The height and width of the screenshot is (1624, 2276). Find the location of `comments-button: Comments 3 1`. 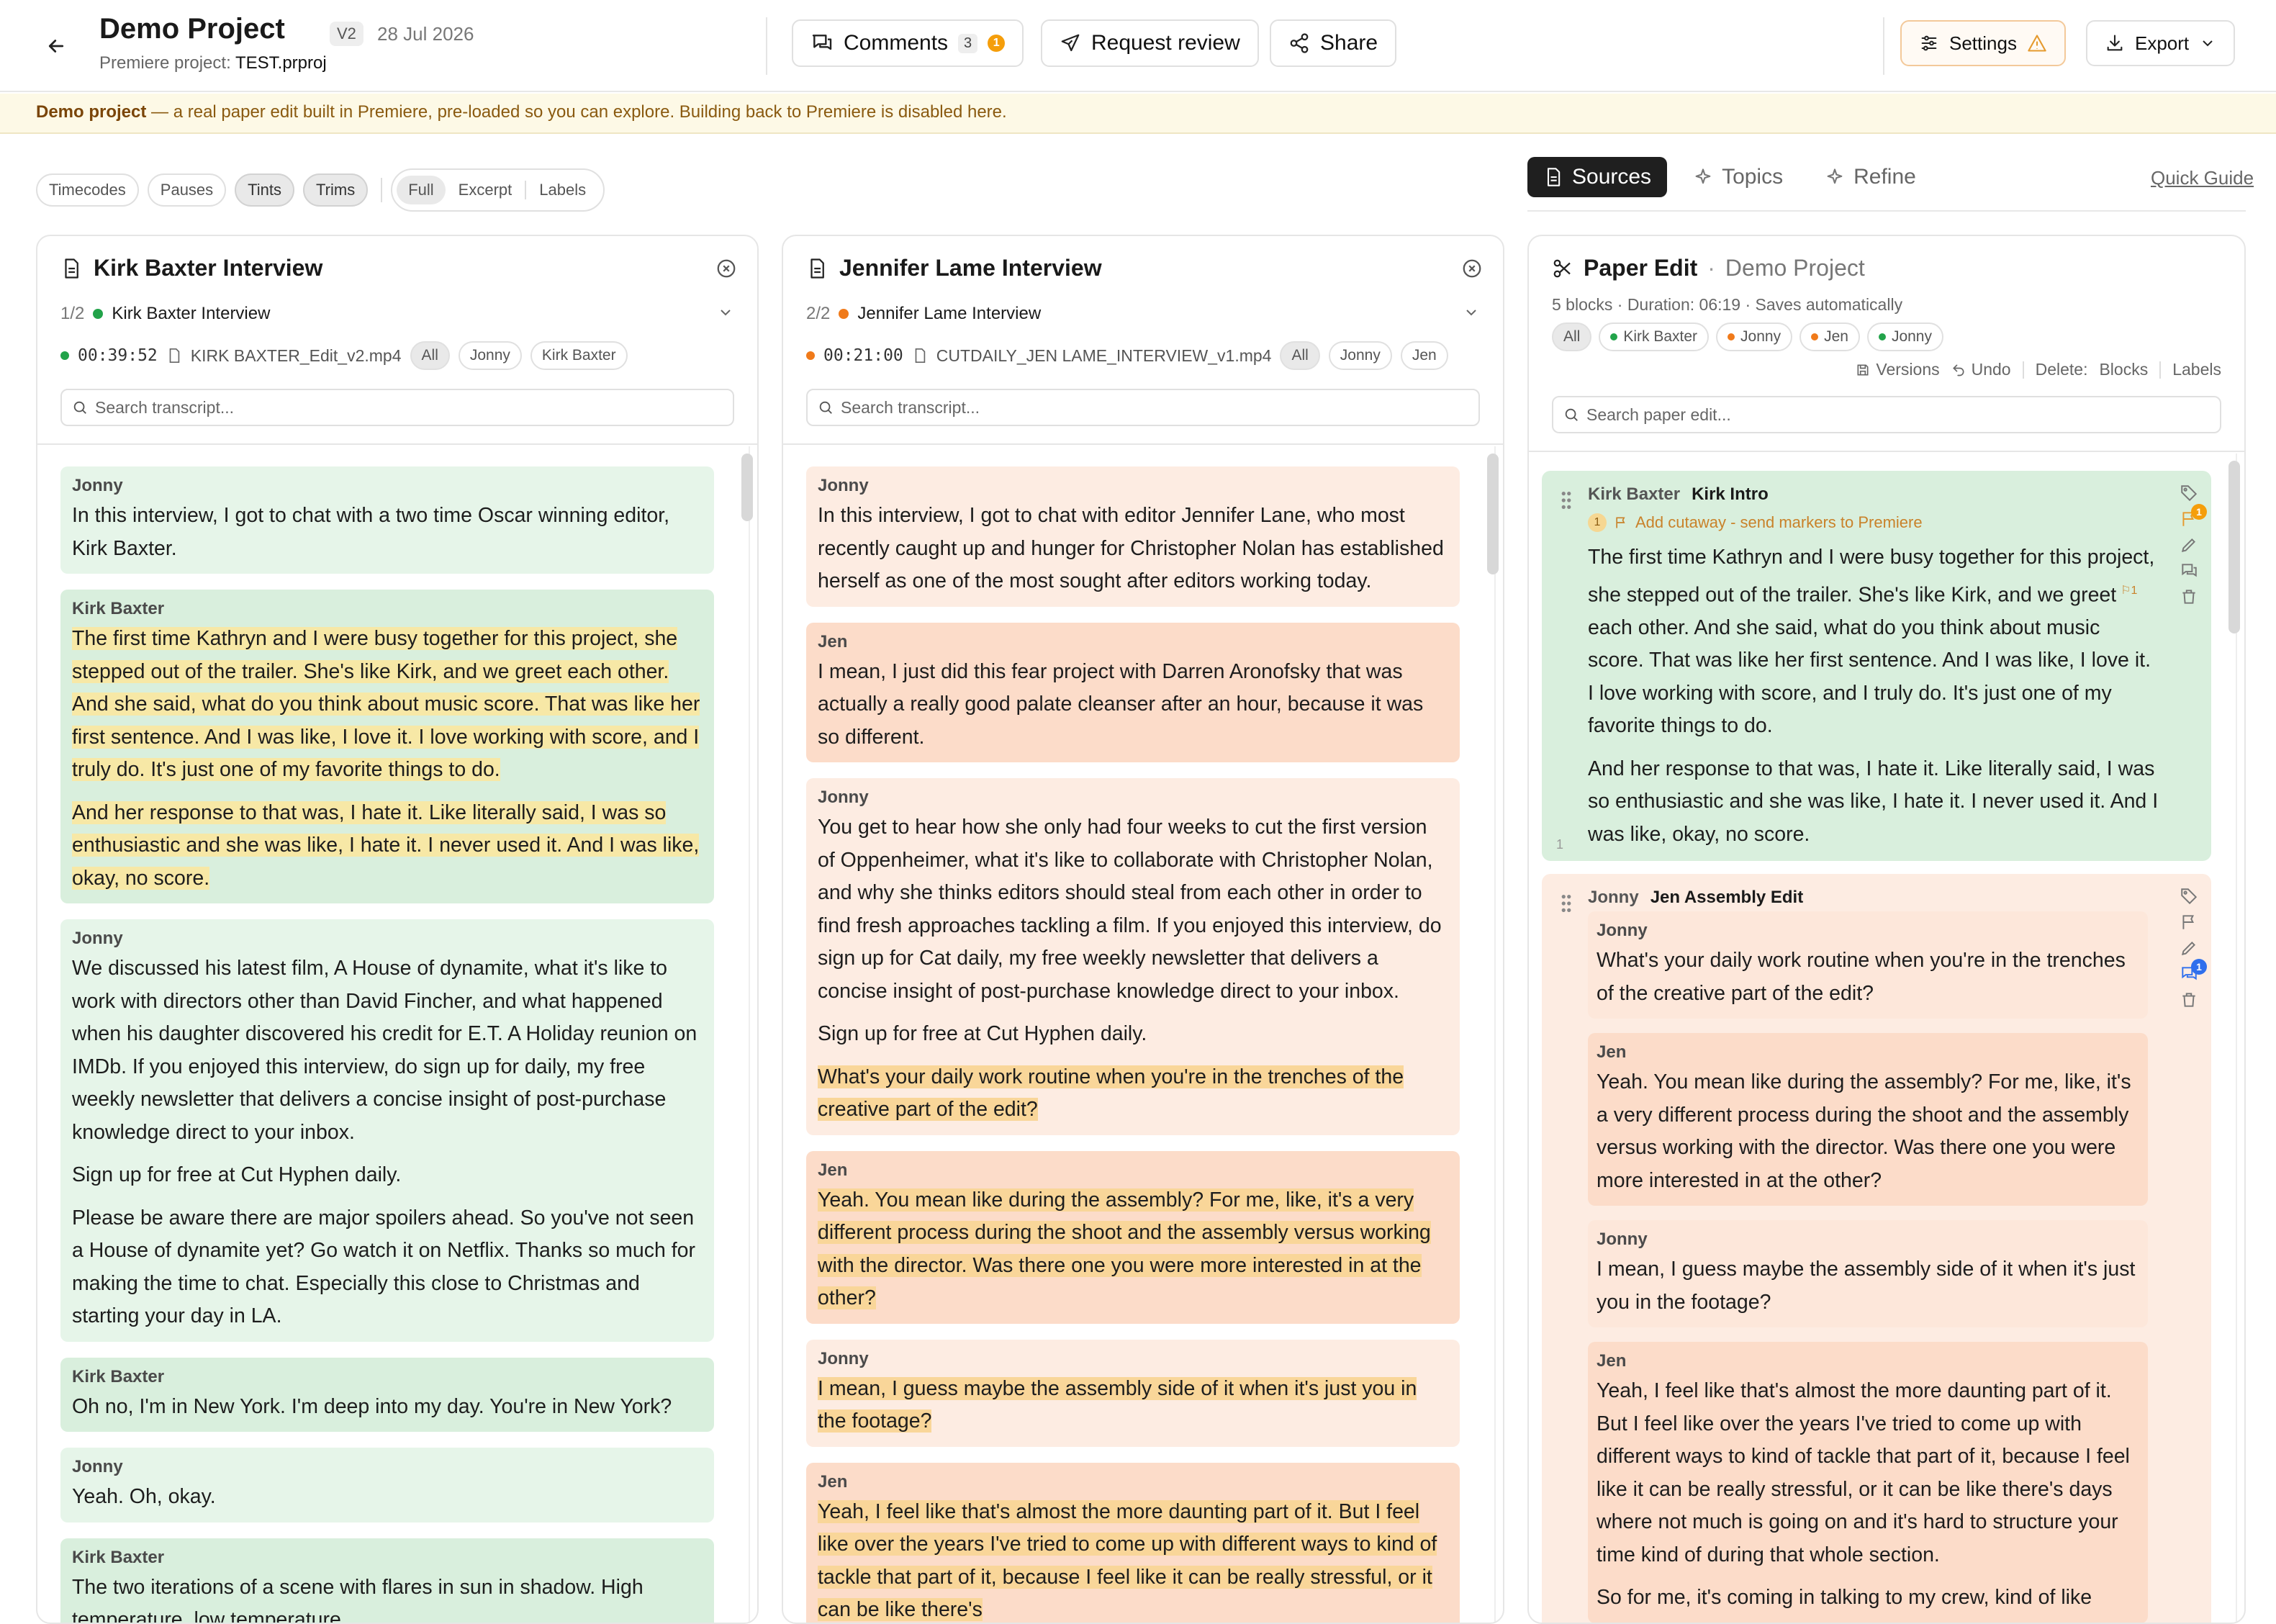

comments-button: Comments 3 1 is located at coordinates (908, 43).